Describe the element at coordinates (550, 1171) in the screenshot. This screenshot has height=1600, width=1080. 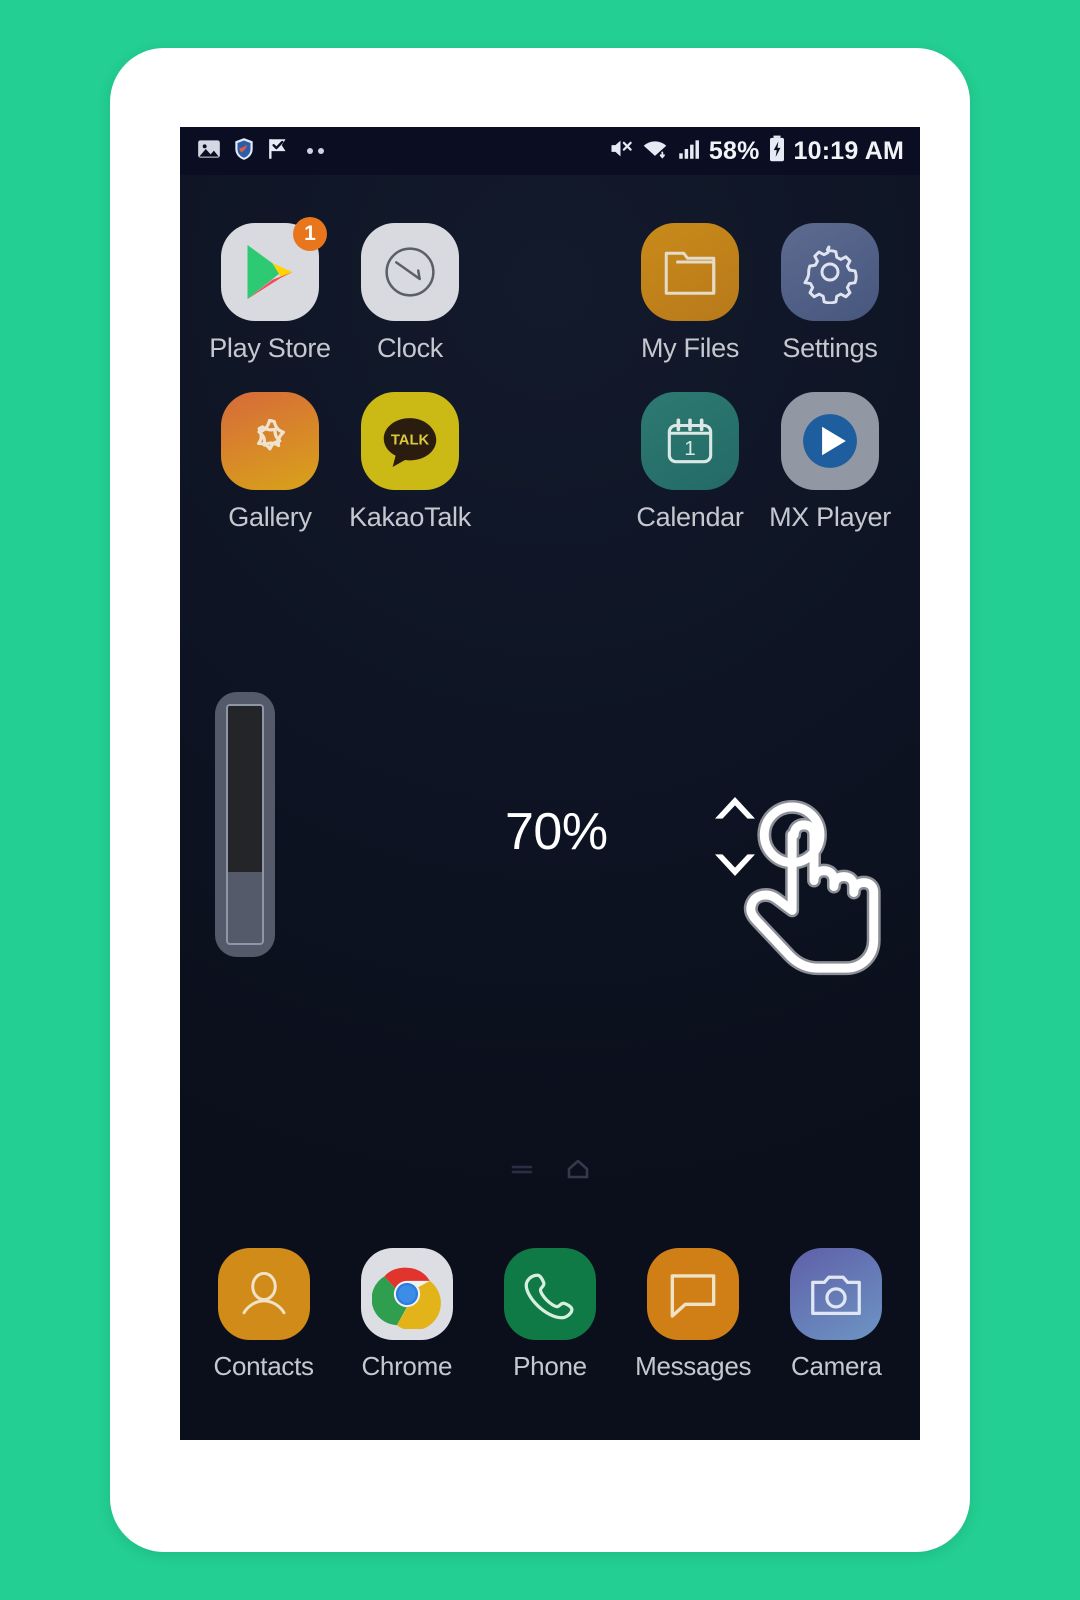
I see `page-indicator` at that location.